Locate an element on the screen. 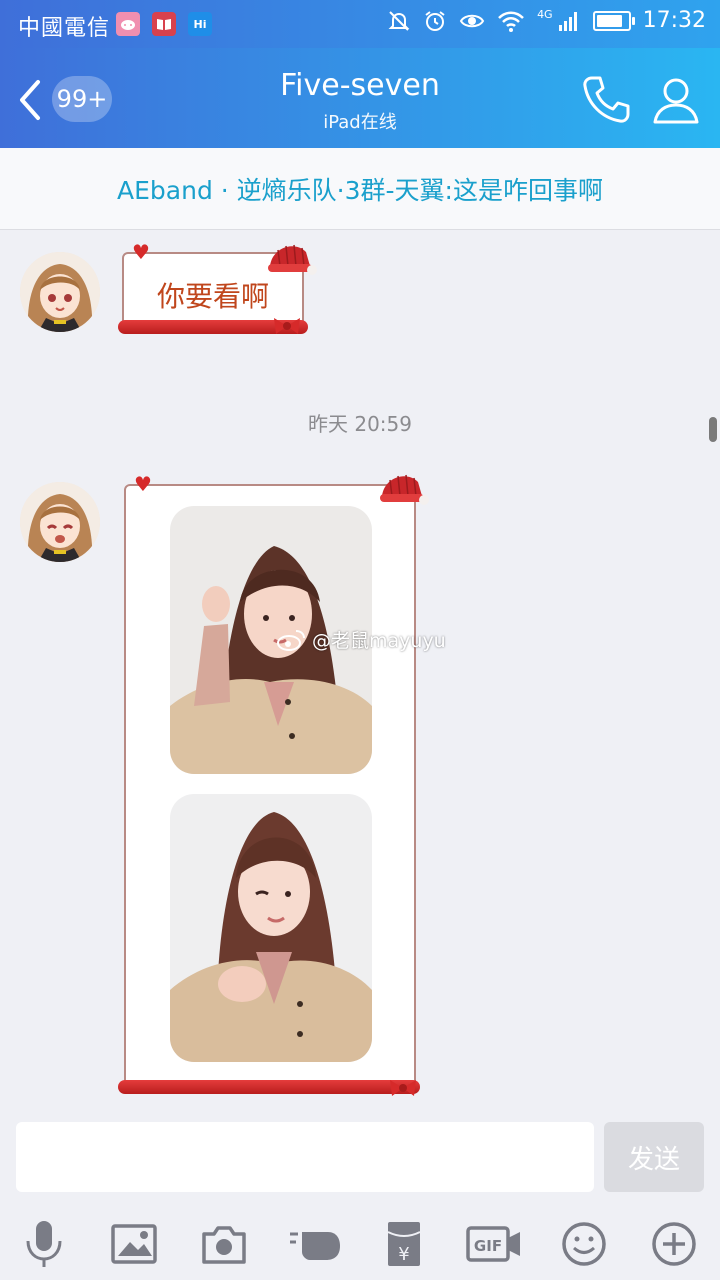  yen-symbol: ¥ is located at coordinates (403, 1254).